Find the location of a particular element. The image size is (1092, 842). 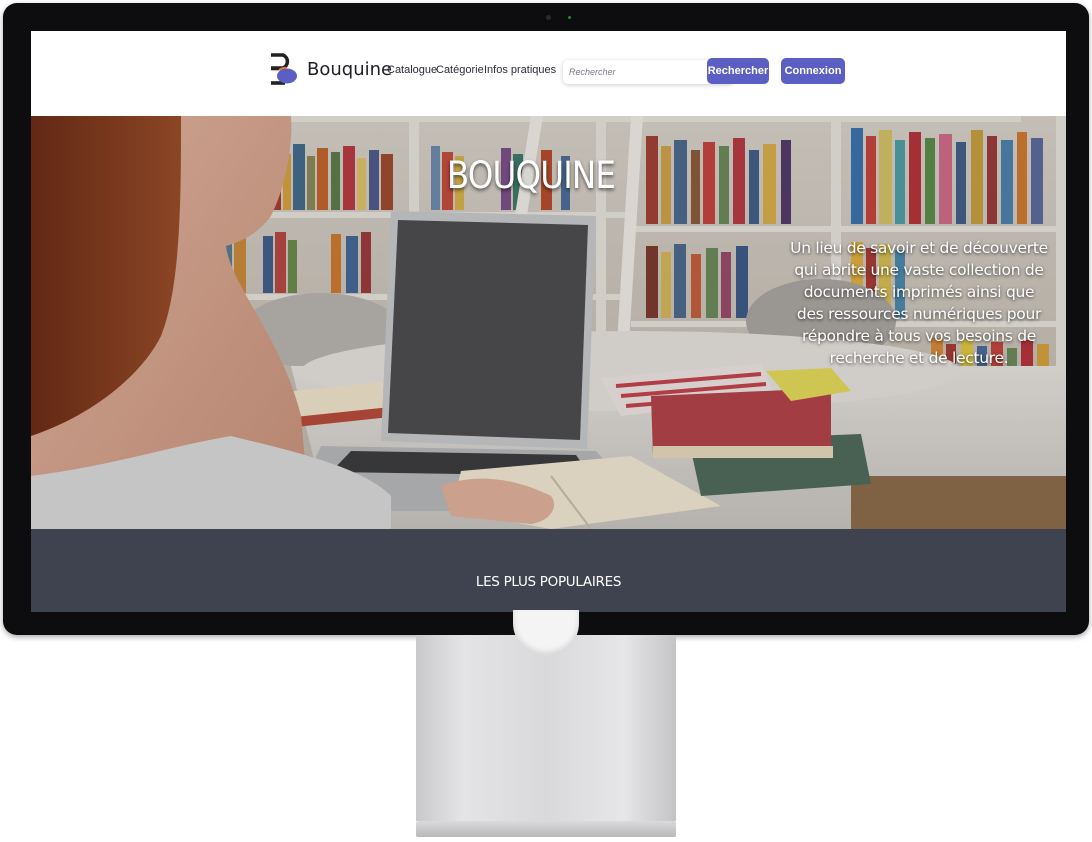

camera-icon is located at coordinates (548, 17).